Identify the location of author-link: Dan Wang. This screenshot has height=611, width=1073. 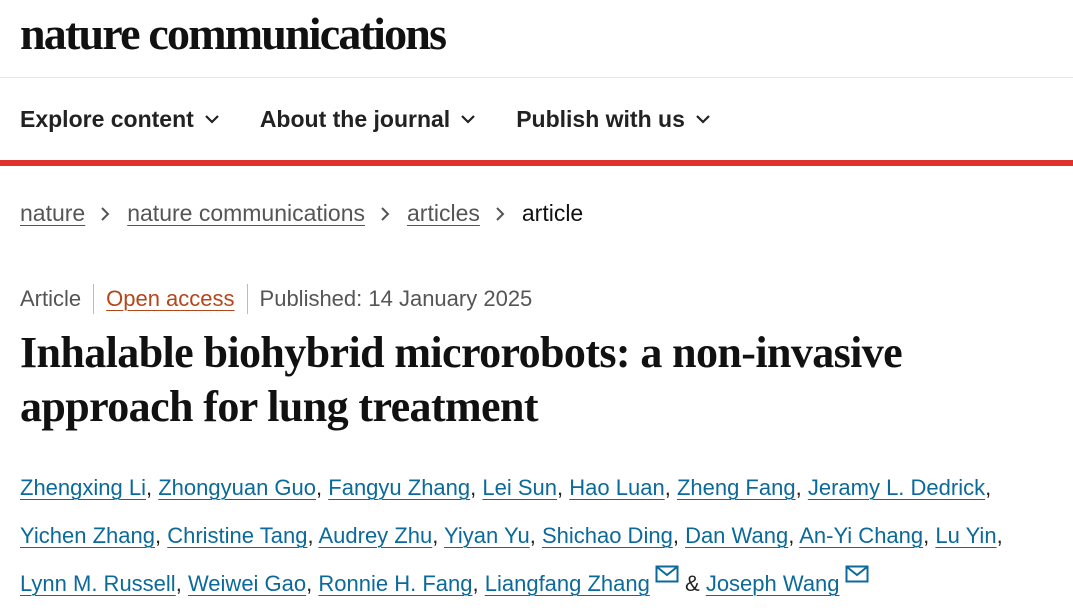
(736, 535).